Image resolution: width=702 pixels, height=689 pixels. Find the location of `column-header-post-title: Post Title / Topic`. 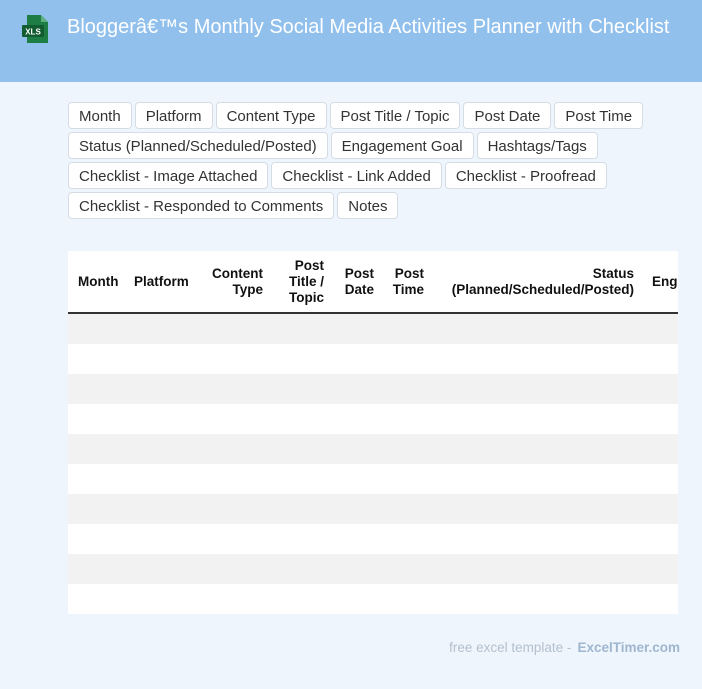

column-header-post-title: Post Title / Topic is located at coordinates (306, 281).